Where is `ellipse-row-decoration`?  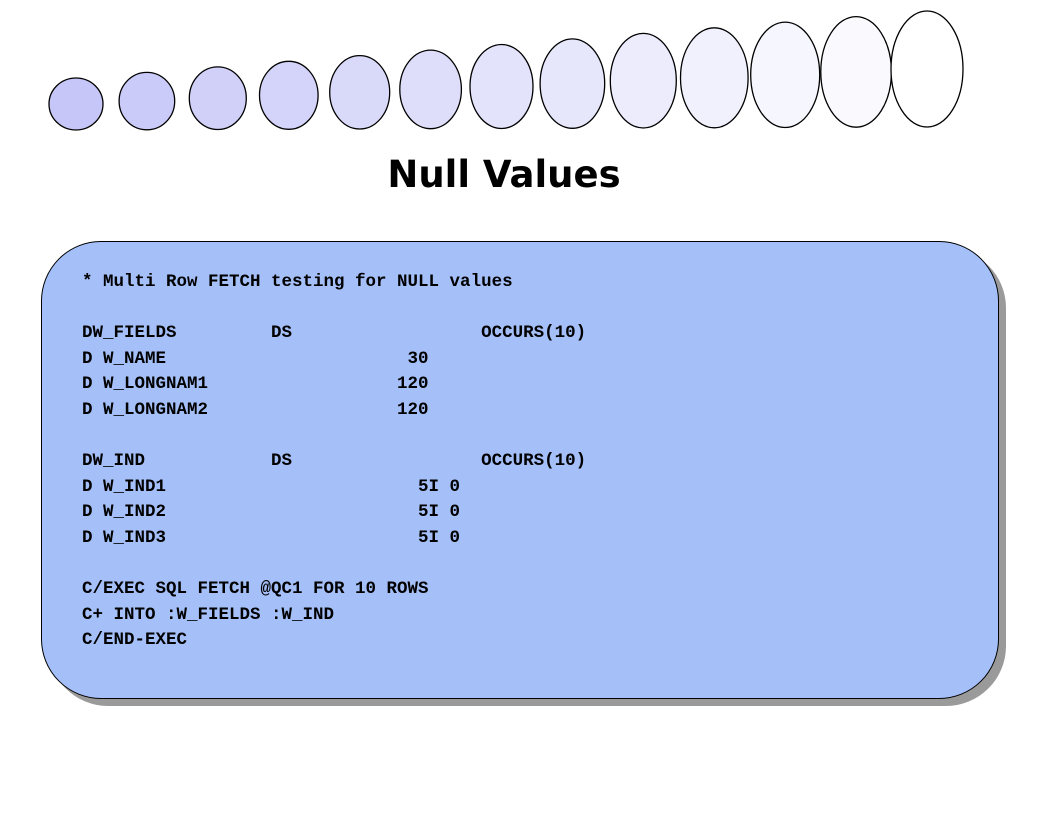 ellipse-row-decoration is located at coordinates (506, 70).